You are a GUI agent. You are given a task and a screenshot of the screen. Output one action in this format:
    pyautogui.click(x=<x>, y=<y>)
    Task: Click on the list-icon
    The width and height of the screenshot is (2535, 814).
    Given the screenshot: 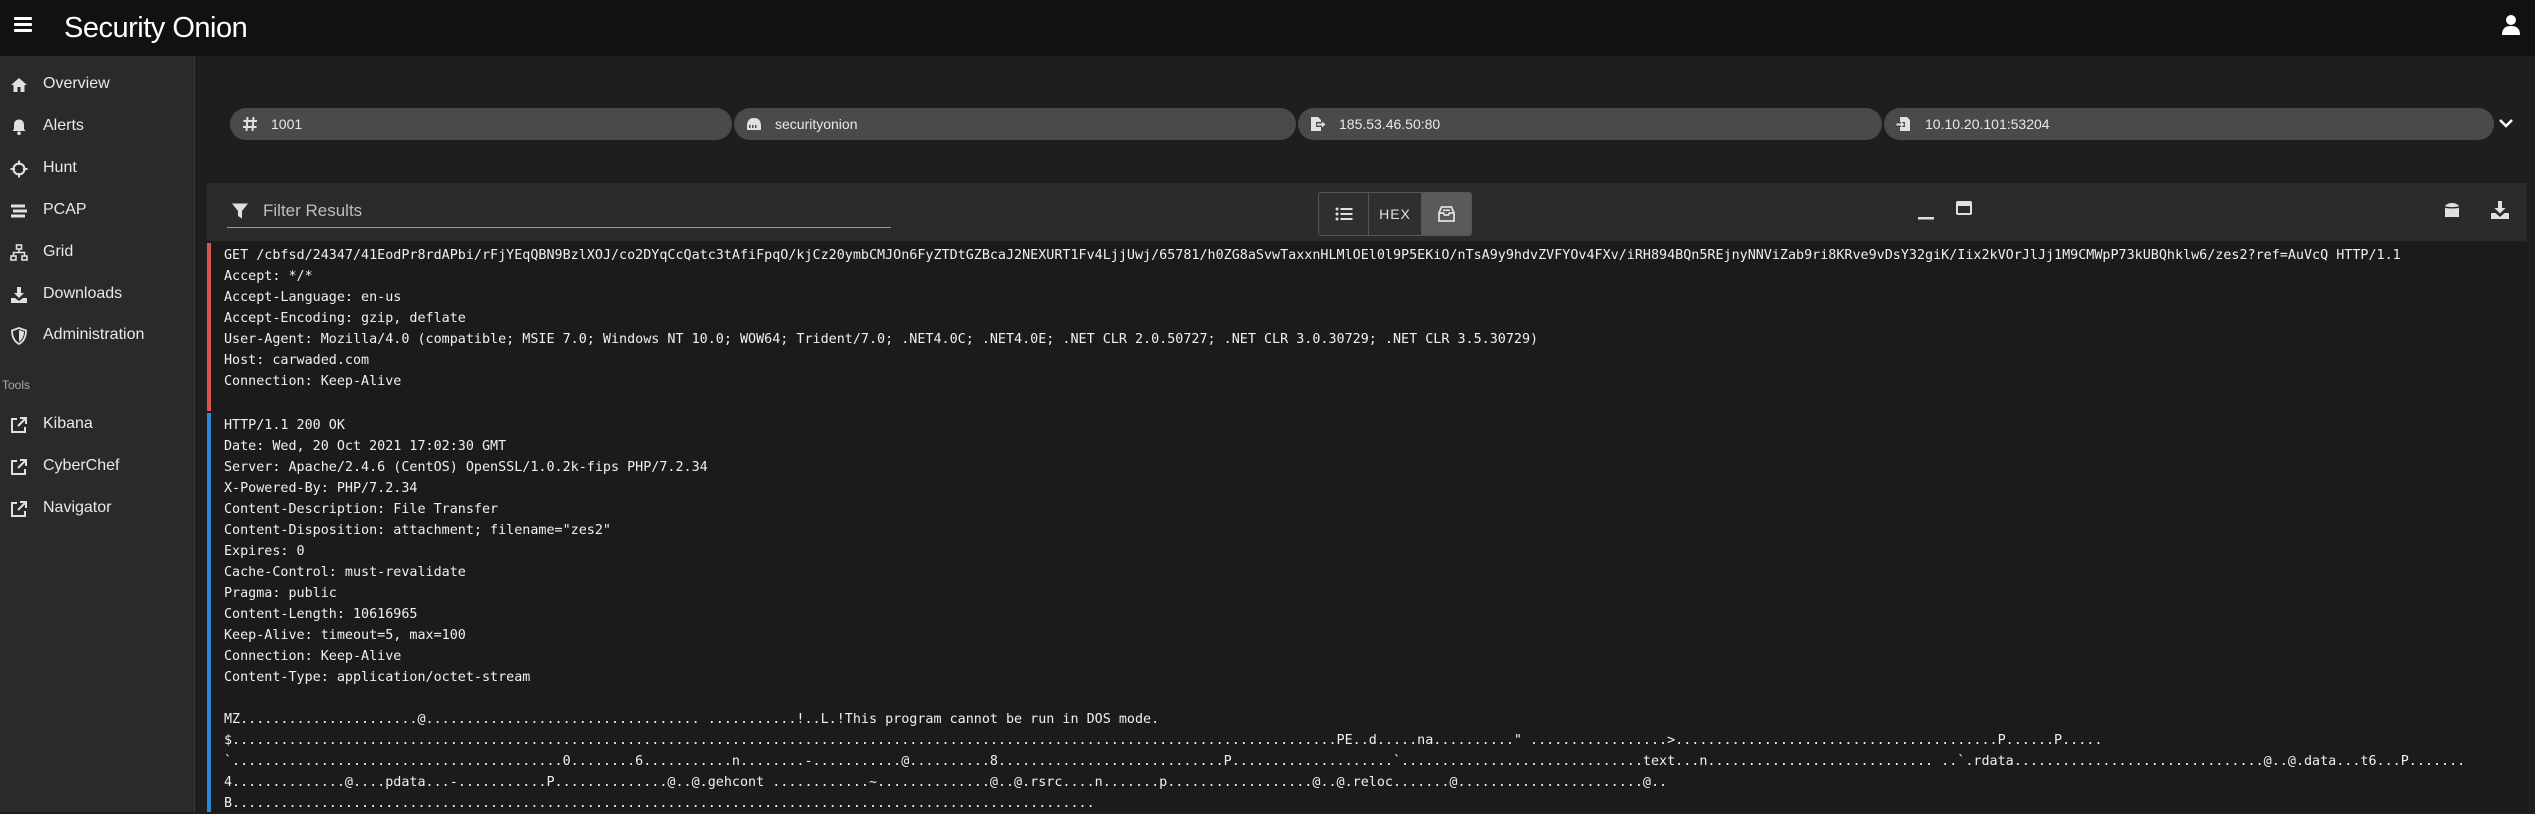 What is the action you would take?
    pyautogui.click(x=1344, y=214)
    